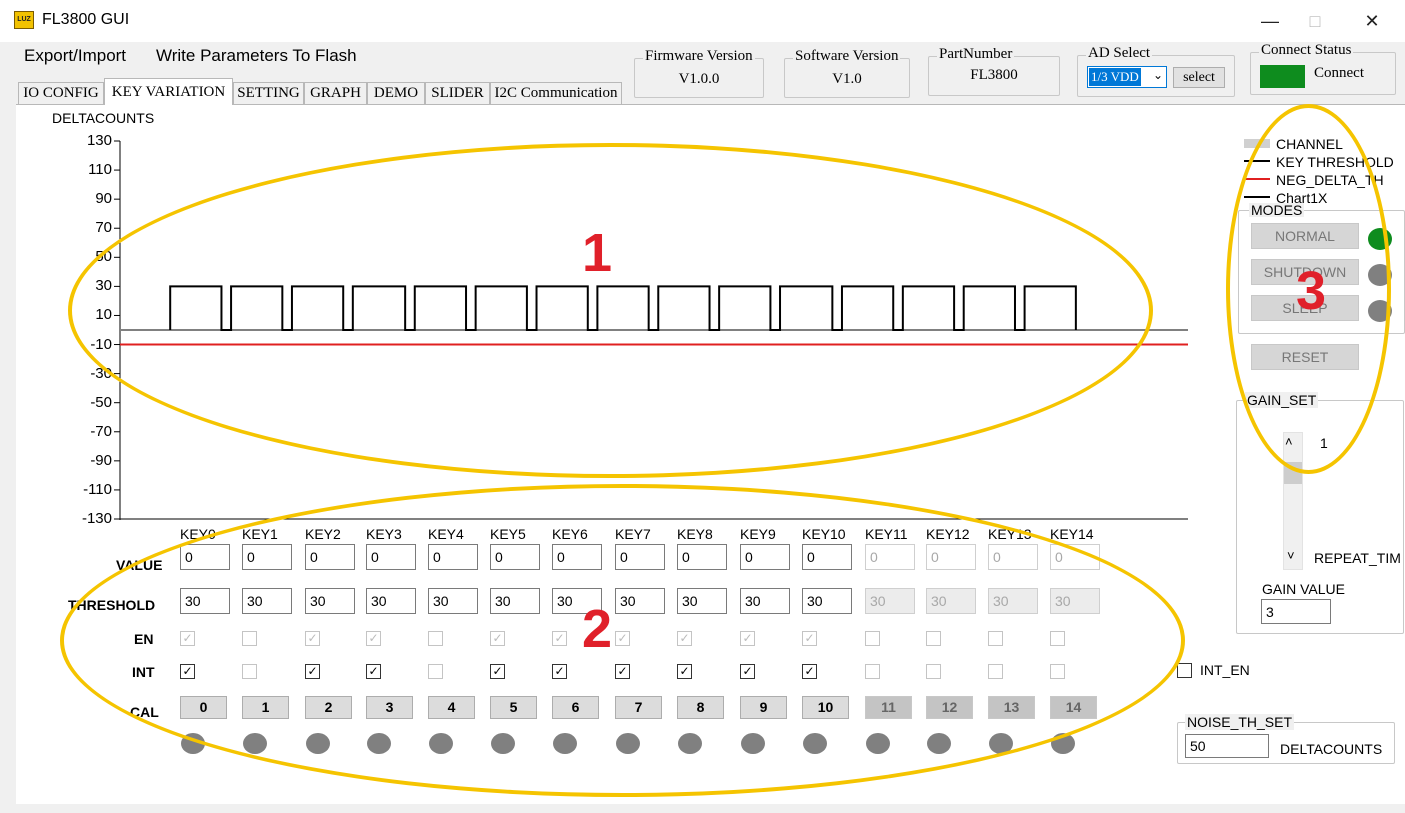  I want to click on key-cal-button: 13, so click(1011, 707).